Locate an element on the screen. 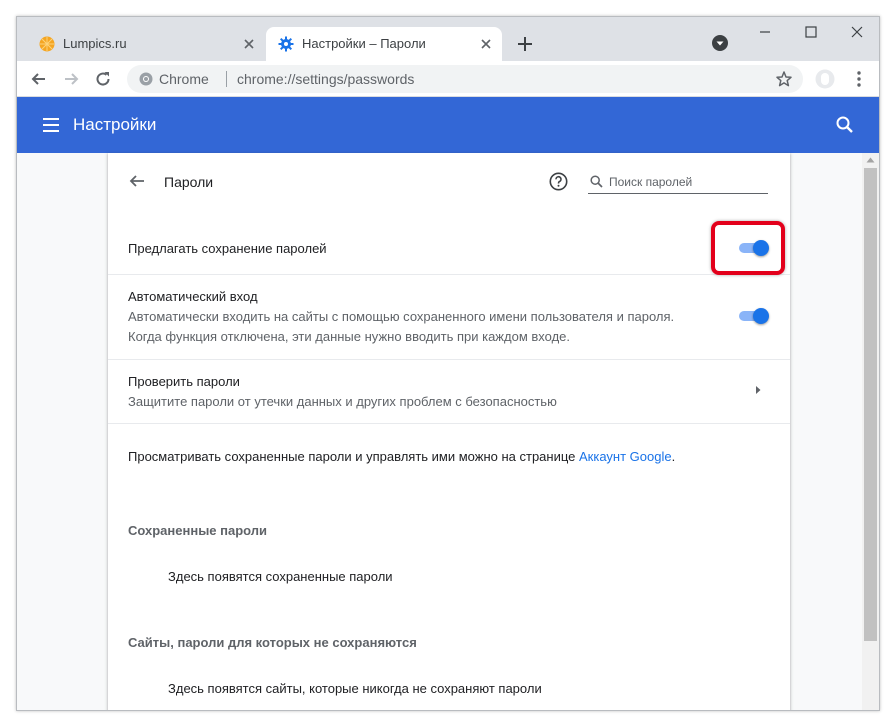  tab-strip: Lumpics.ru Настройки – Пароли is located at coordinates (448, 39).